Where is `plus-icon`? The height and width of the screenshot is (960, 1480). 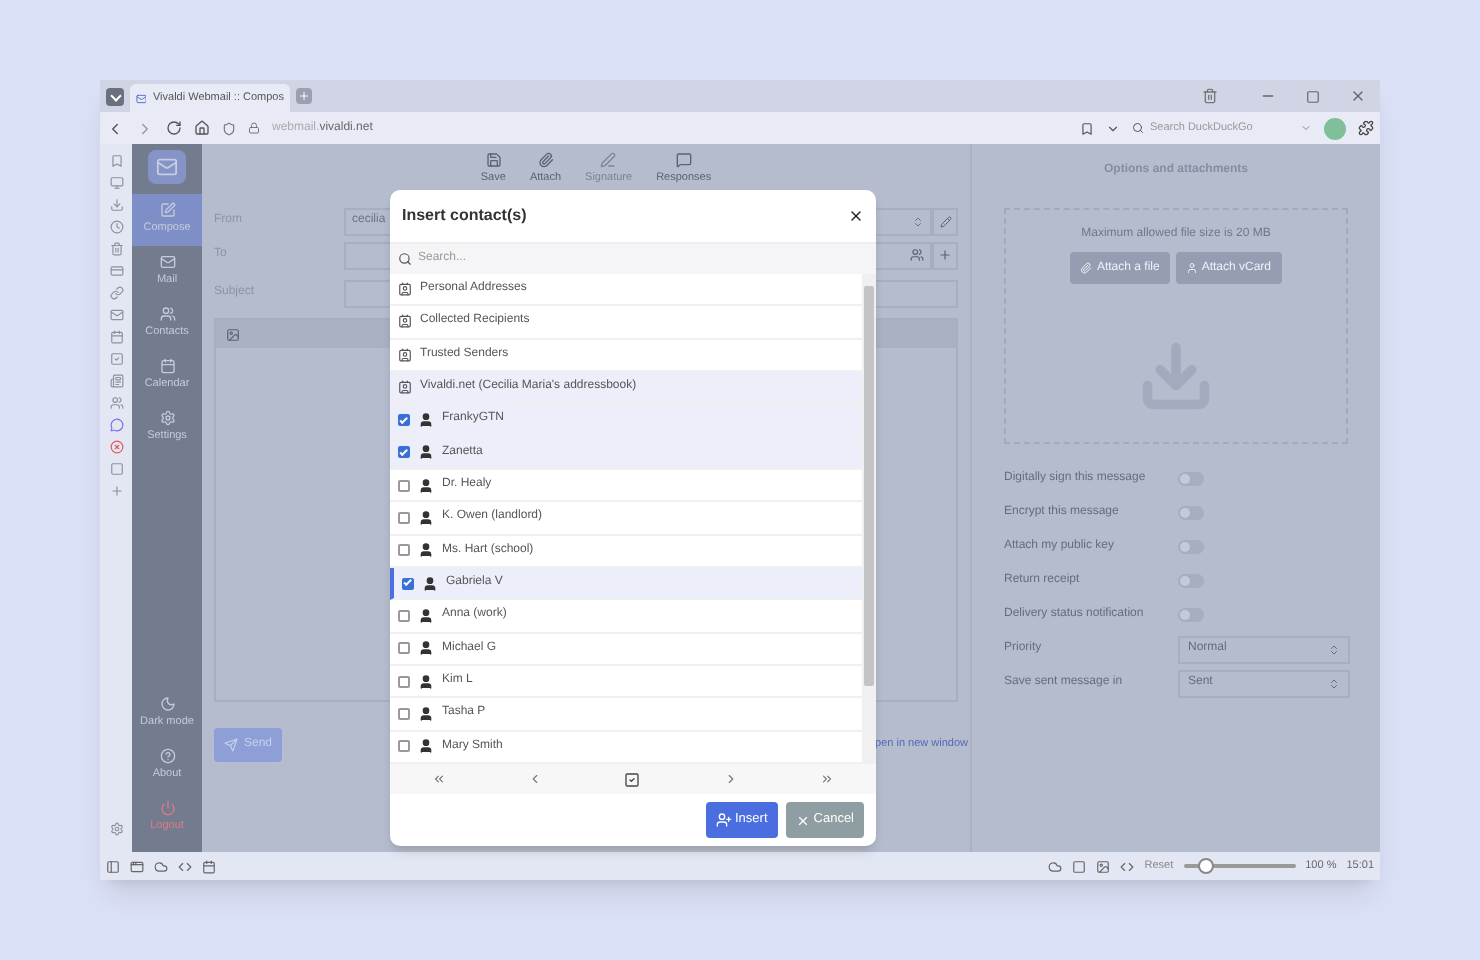 plus-icon is located at coordinates (945, 255).